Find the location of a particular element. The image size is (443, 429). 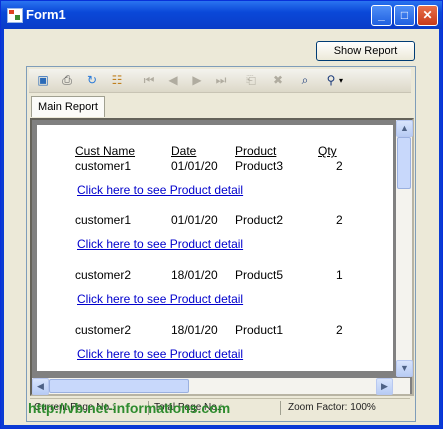

row-product: Product2 is located at coordinates (259, 220).